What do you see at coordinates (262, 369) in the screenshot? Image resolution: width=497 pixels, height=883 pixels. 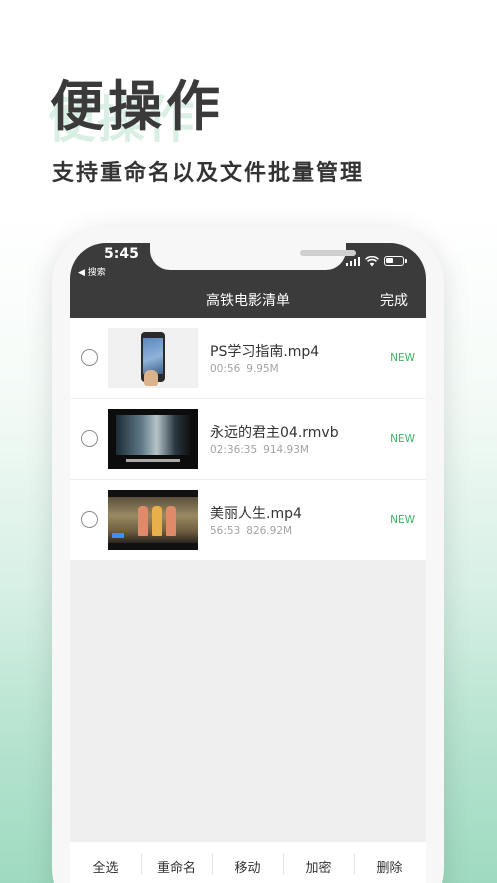 I see `file-size: 9.95M` at bounding box center [262, 369].